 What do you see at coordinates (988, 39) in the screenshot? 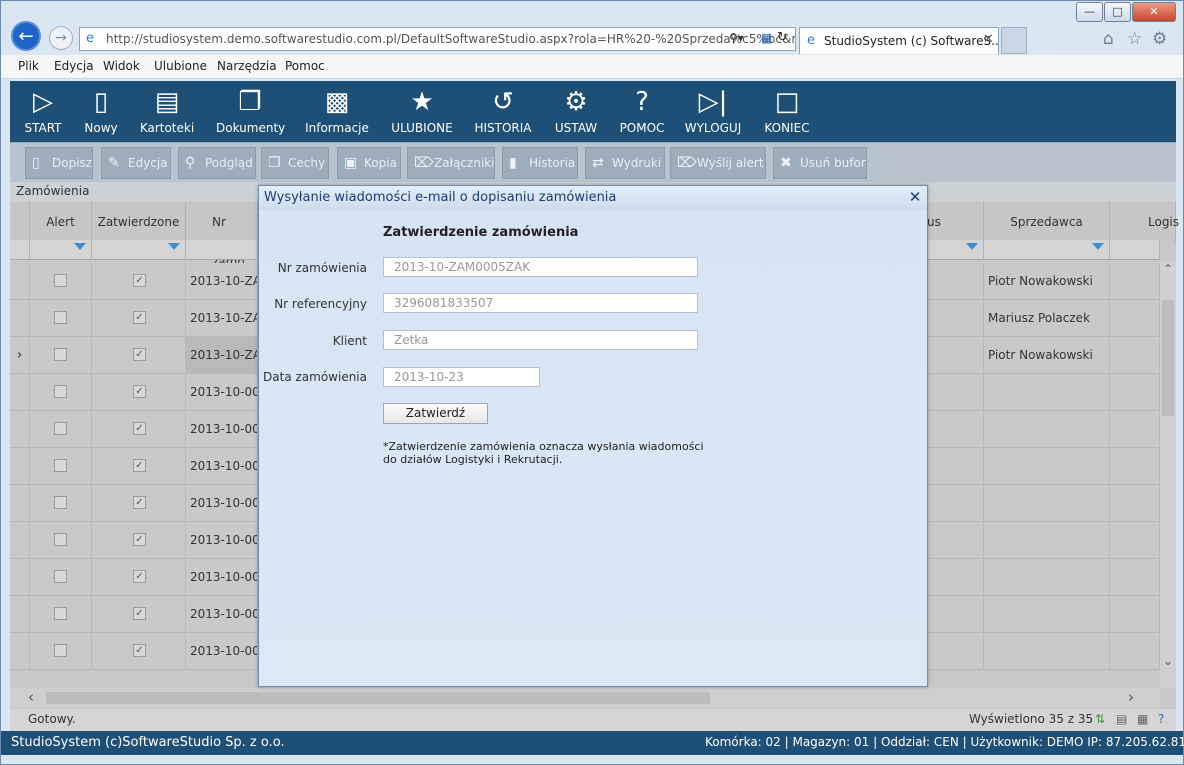
I see `close-tab-icon: ✕` at bounding box center [988, 39].